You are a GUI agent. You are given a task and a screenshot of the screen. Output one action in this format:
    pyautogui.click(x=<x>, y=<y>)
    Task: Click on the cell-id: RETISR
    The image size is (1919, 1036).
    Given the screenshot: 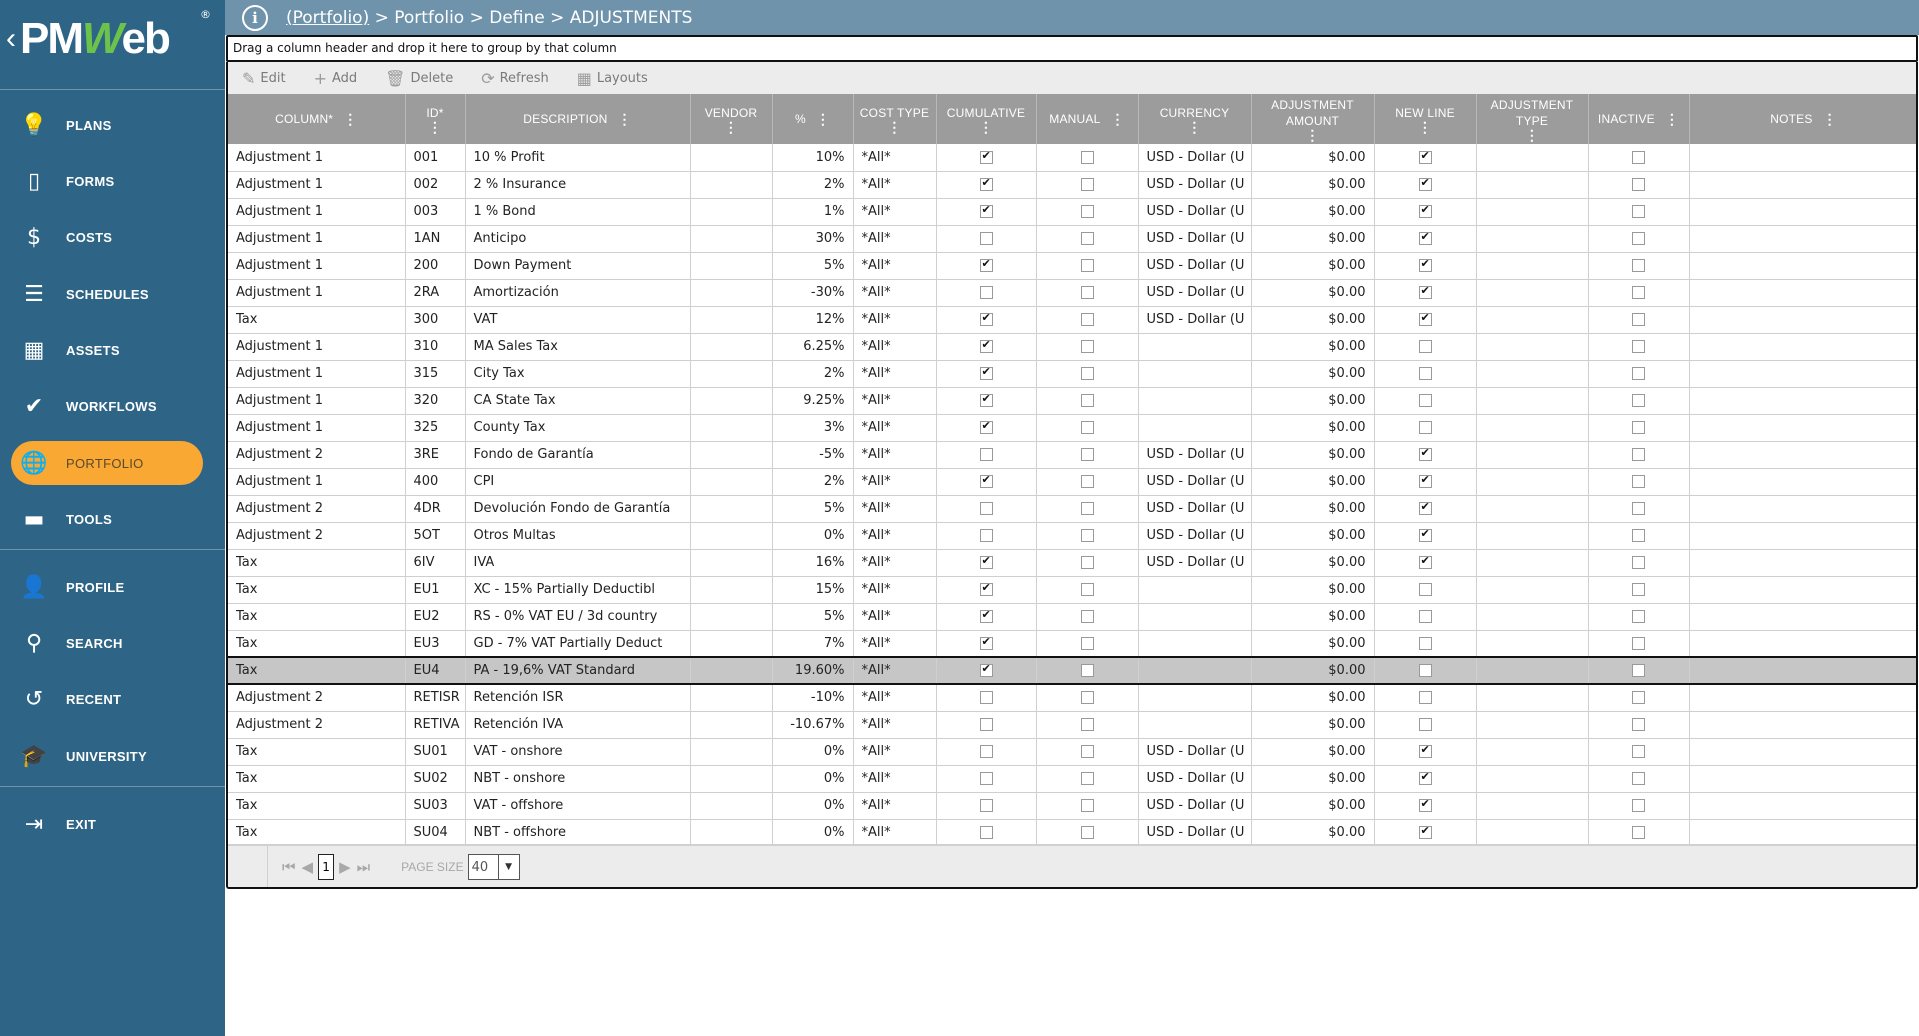 What is the action you would take?
    pyautogui.click(x=435, y=698)
    